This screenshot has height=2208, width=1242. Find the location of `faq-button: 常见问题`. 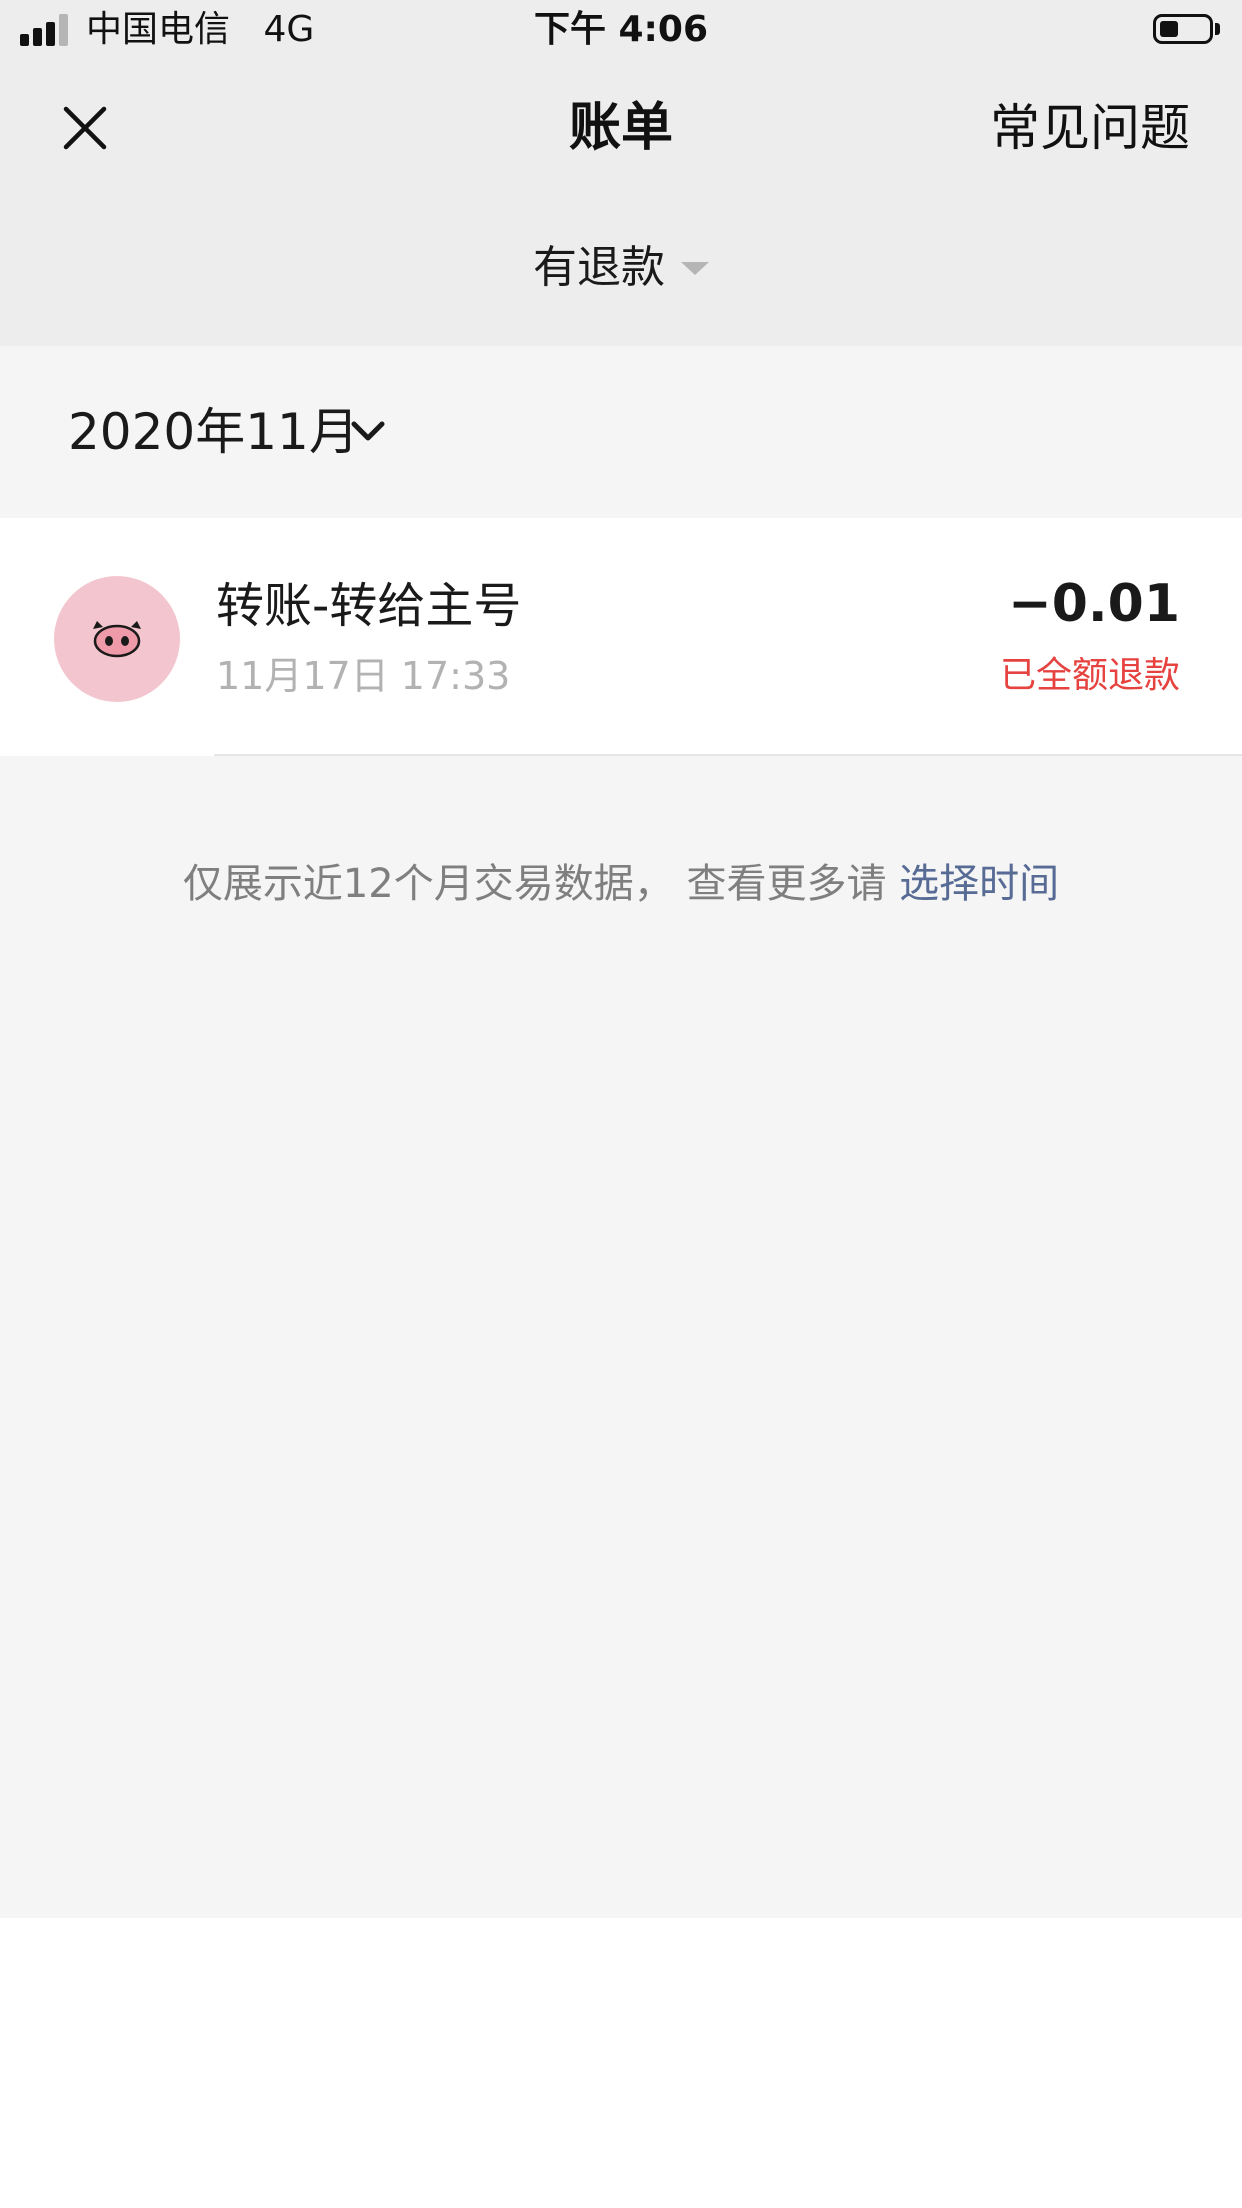

faq-button: 常见问题 is located at coordinates (1090, 128).